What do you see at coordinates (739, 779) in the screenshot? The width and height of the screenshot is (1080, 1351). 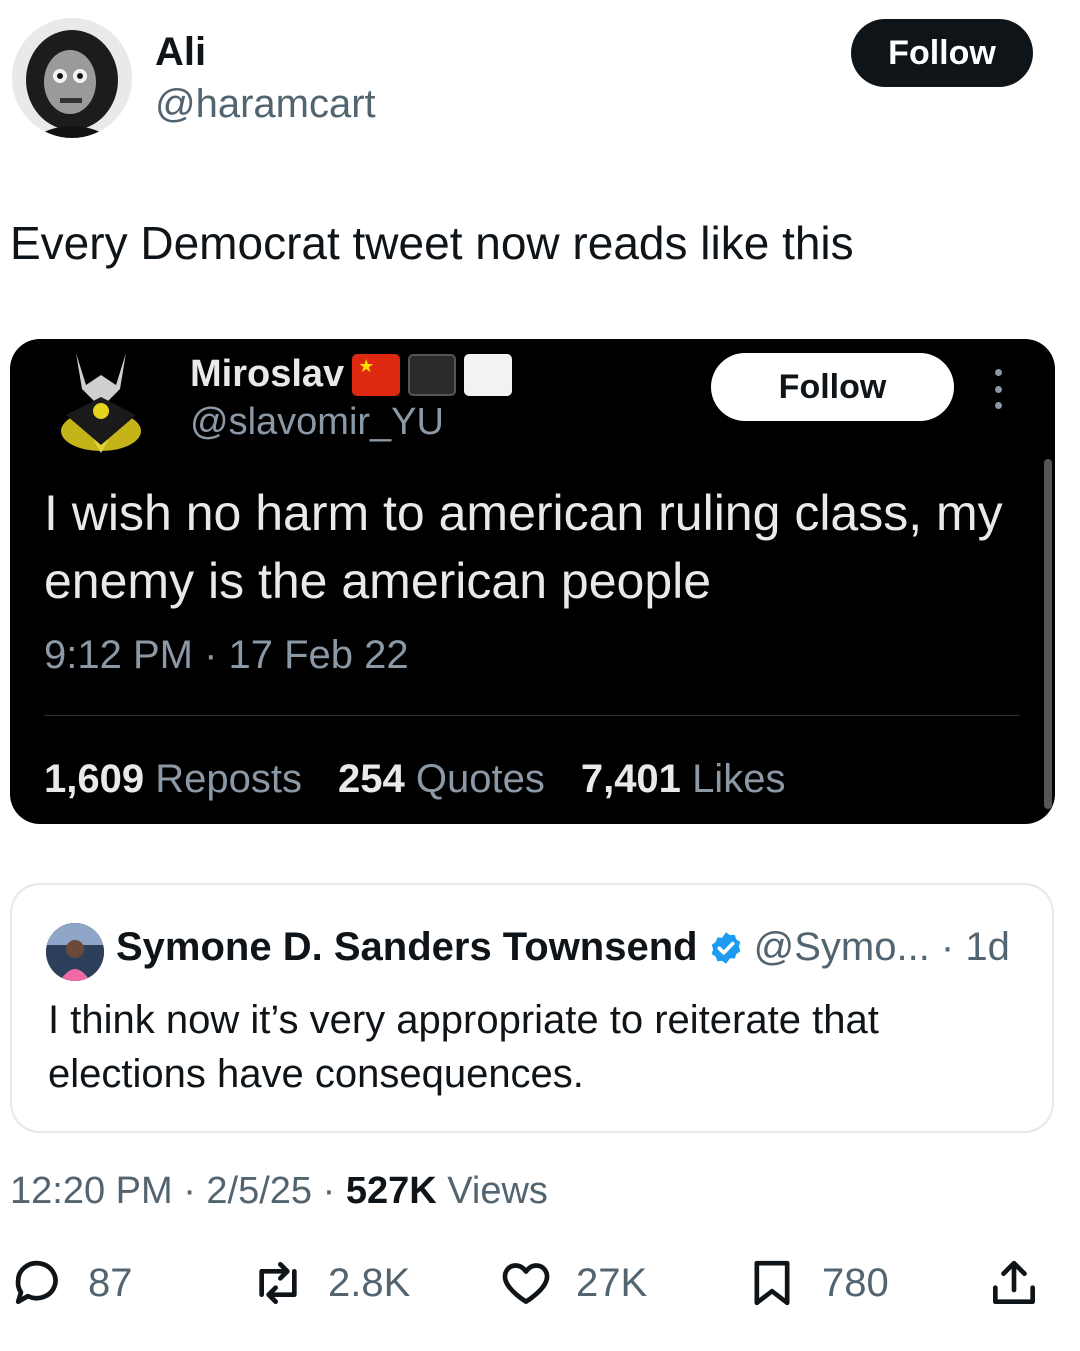 I see `likes-label: Likes` at bounding box center [739, 779].